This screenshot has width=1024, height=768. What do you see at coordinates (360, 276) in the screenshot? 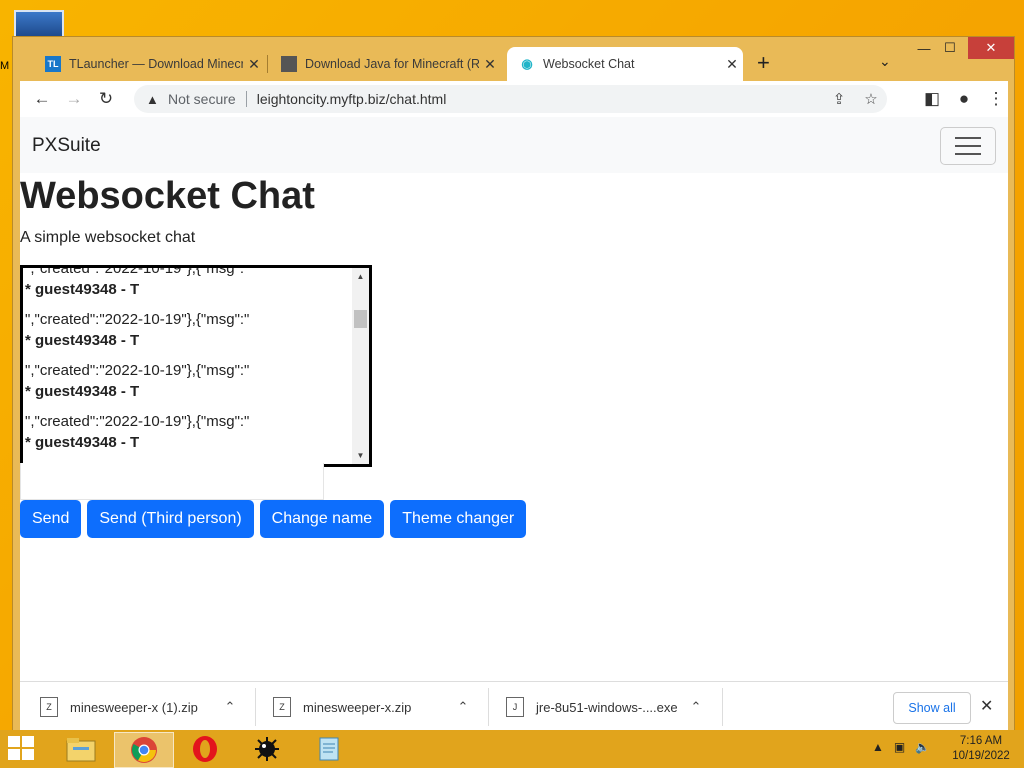
I see `scroll-up-arrow-icon: ▲` at bounding box center [360, 276].